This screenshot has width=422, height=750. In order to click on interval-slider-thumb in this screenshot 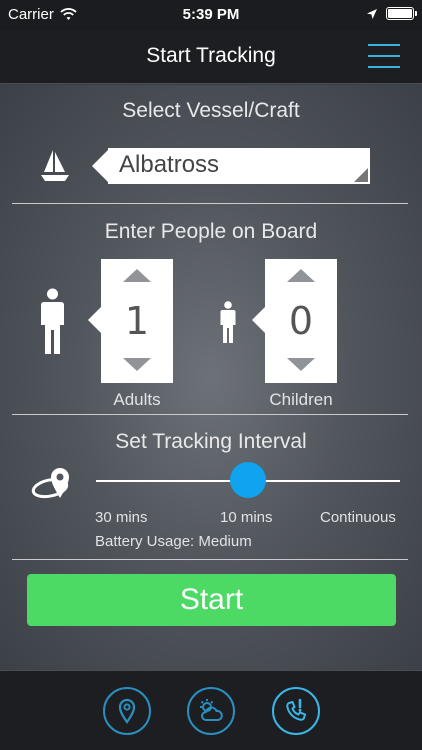, I will do `click(248, 480)`.